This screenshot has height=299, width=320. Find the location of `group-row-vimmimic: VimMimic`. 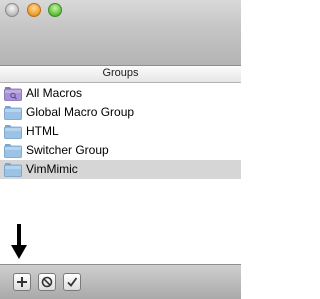

group-row-vimmimic: VimMimic is located at coordinates (120, 169).